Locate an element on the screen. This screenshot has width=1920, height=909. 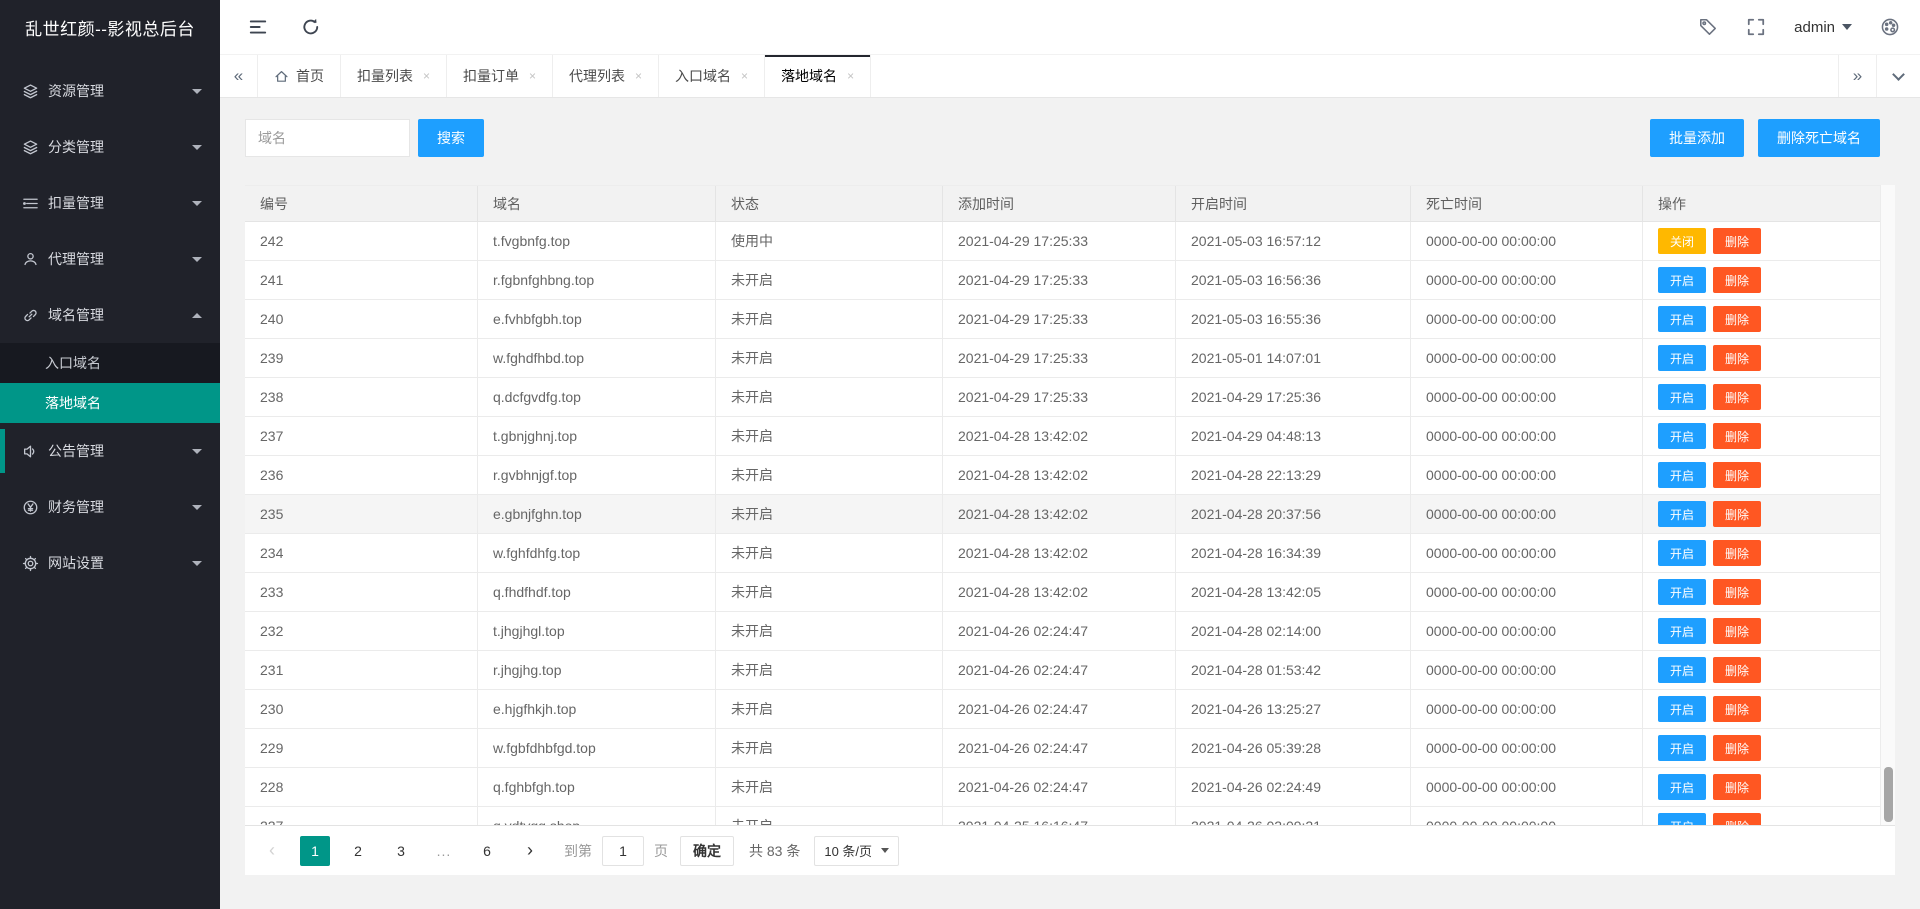
tab-home: 首页 is located at coordinates (299, 76).